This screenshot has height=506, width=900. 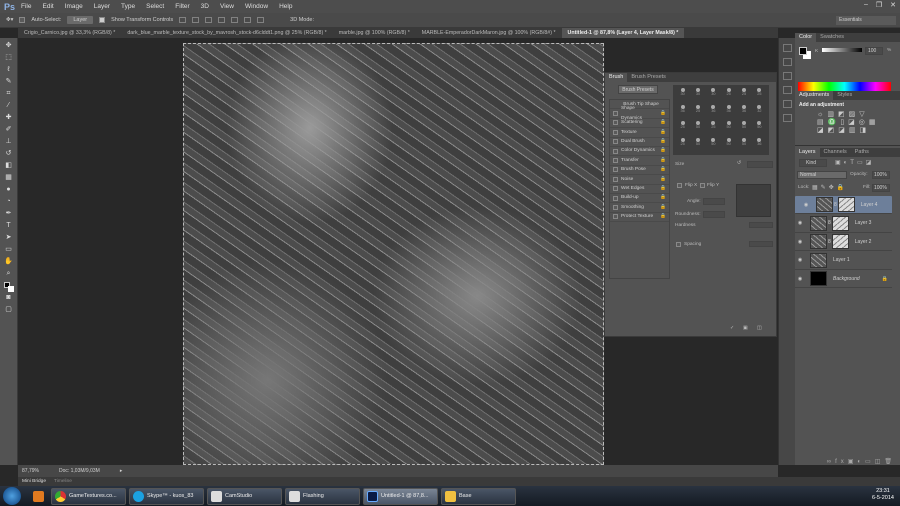 What do you see at coordinates (639, 218) in the screenshot?
I see `brush-option-item: Protect Texture 🔒` at bounding box center [639, 218].